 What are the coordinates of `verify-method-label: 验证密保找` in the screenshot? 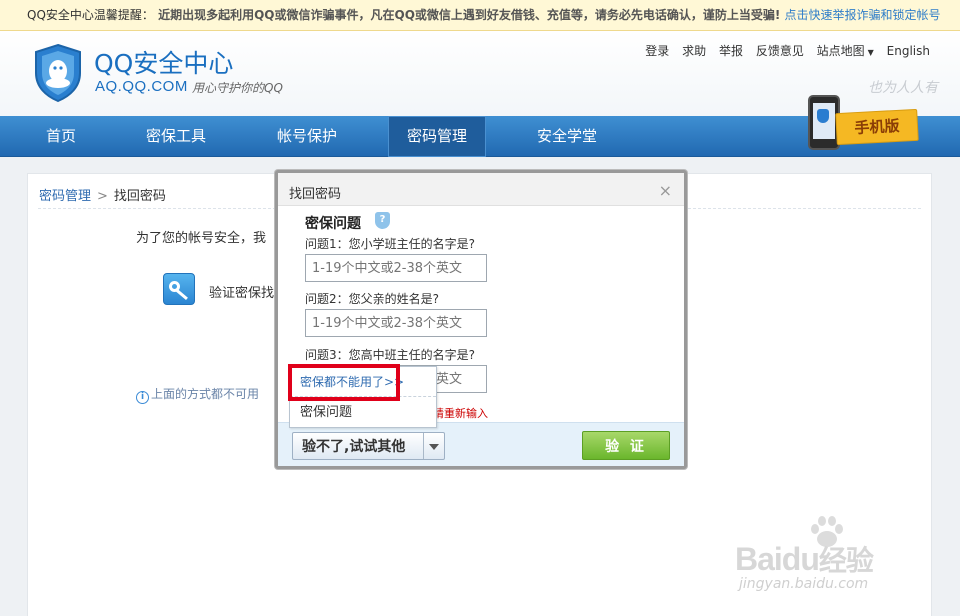 It's located at (241, 291).